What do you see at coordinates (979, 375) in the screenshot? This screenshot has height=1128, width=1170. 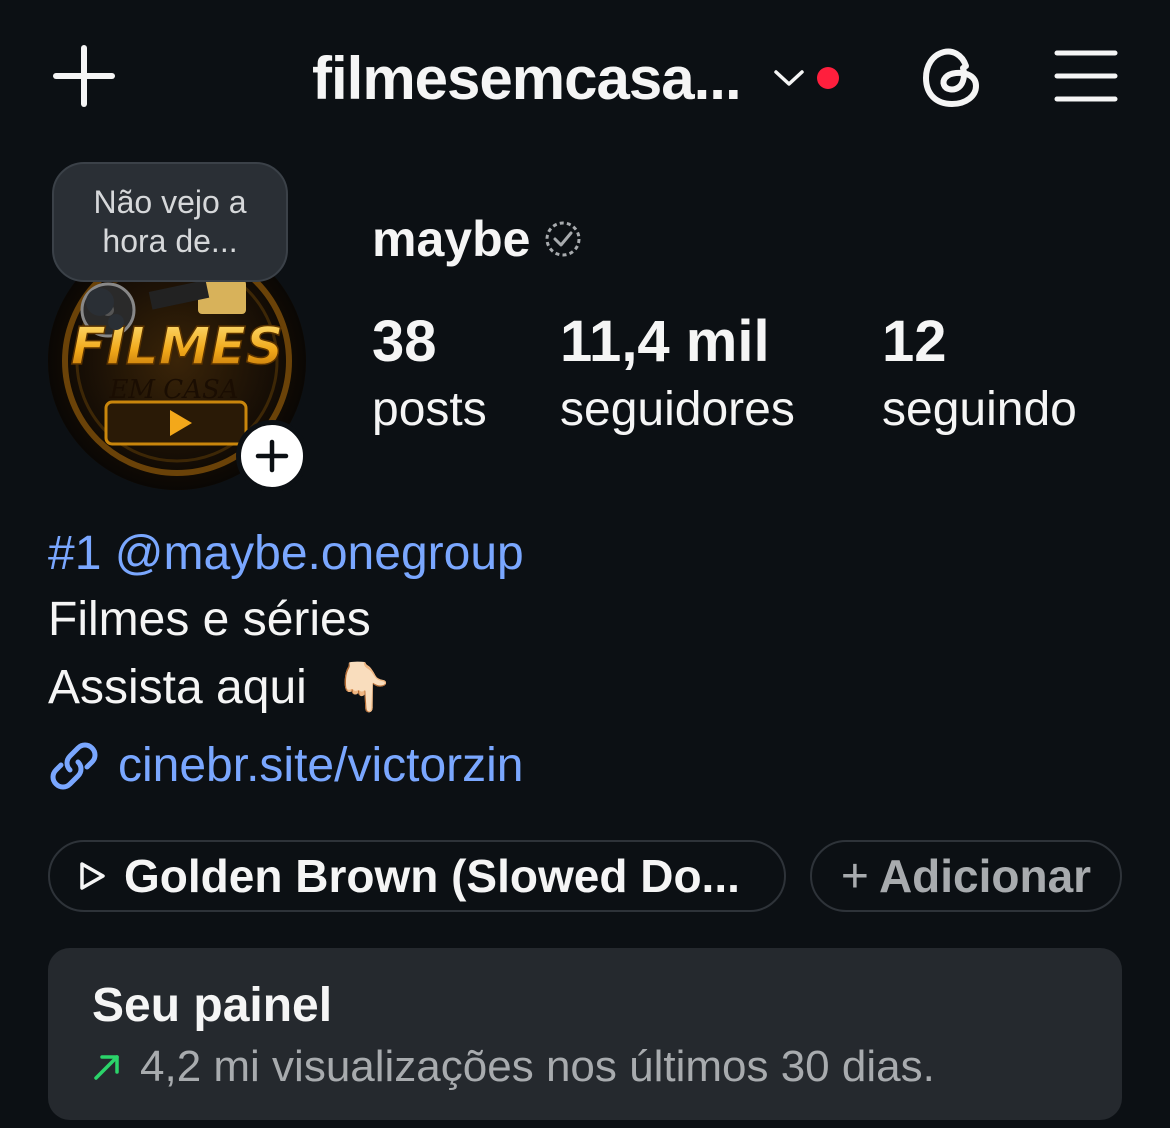 I see `stat-following: 12 seguindo` at bounding box center [979, 375].